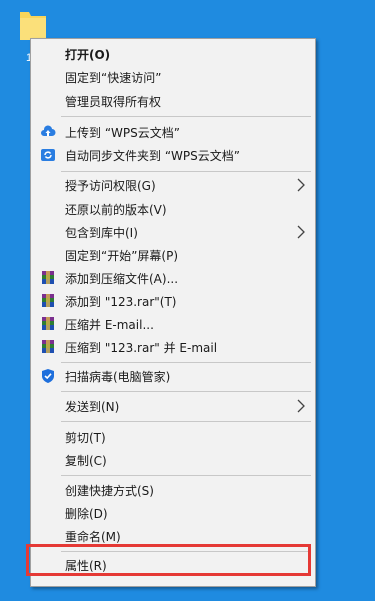 This screenshot has width=375, height=601. What do you see at coordinates (88, 54) in the screenshot?
I see `menu-item-label: 打开(O)` at bounding box center [88, 54].